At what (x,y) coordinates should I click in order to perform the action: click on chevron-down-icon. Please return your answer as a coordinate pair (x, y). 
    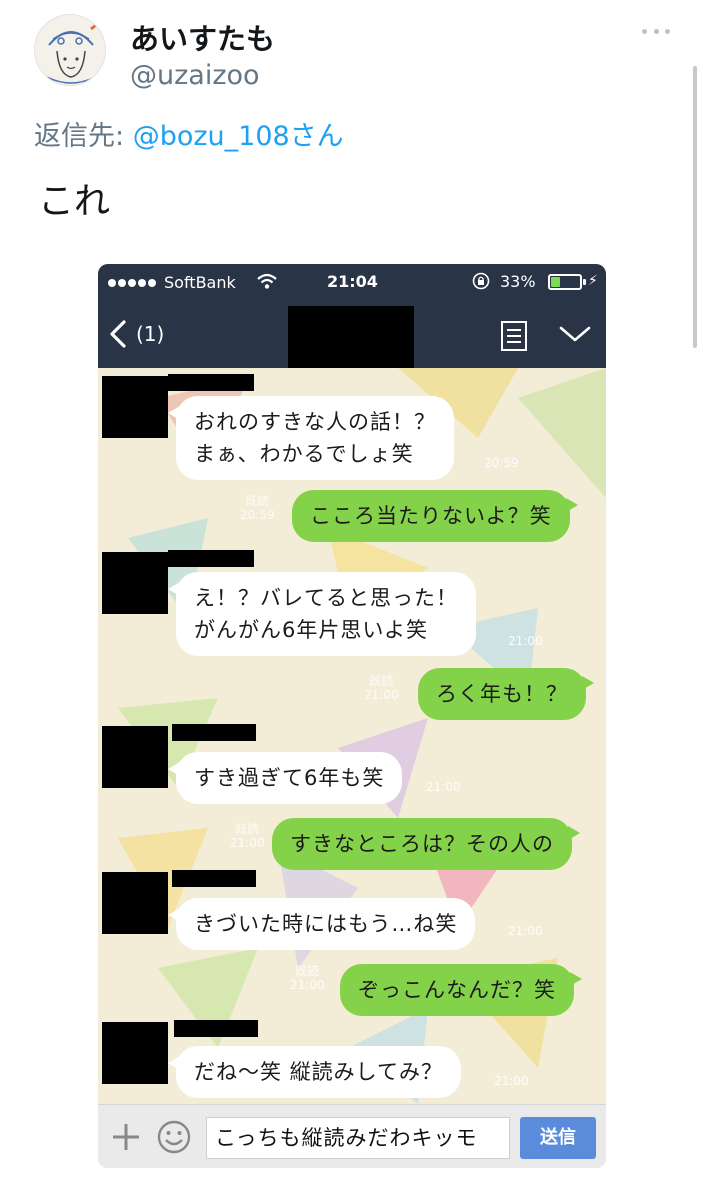
    Looking at the image, I should click on (575, 334).